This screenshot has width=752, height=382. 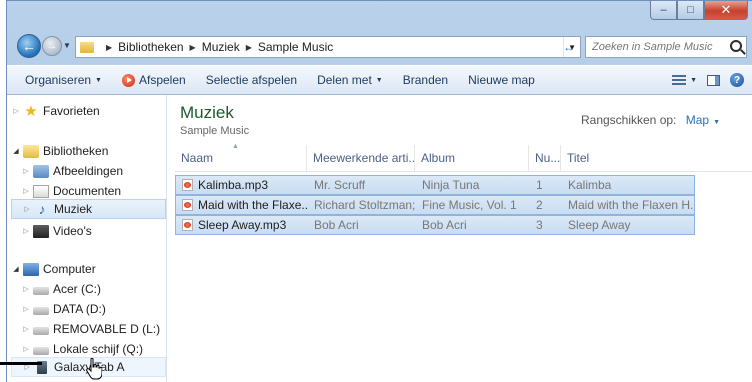 I want to click on nav-item-label: Bibliotheken, so click(x=76, y=151).